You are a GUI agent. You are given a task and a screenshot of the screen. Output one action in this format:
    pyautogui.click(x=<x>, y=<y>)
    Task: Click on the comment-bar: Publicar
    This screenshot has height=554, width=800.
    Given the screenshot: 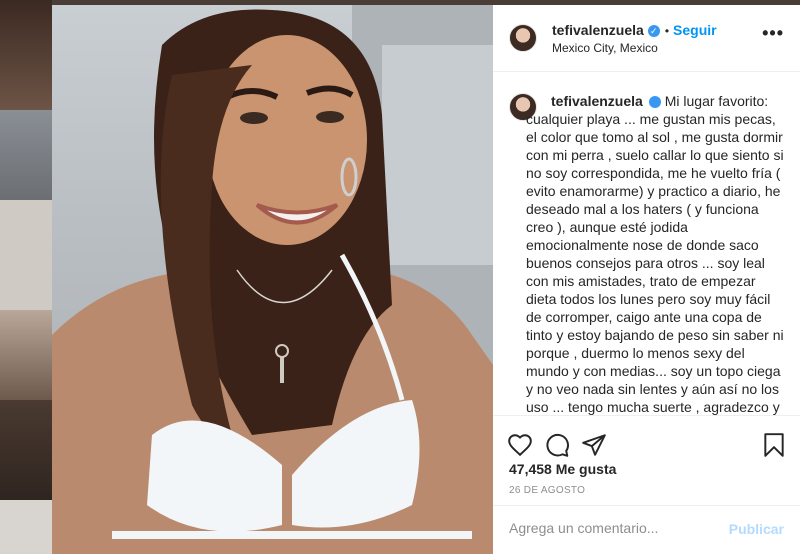 What is the action you would take?
    pyautogui.click(x=646, y=529)
    